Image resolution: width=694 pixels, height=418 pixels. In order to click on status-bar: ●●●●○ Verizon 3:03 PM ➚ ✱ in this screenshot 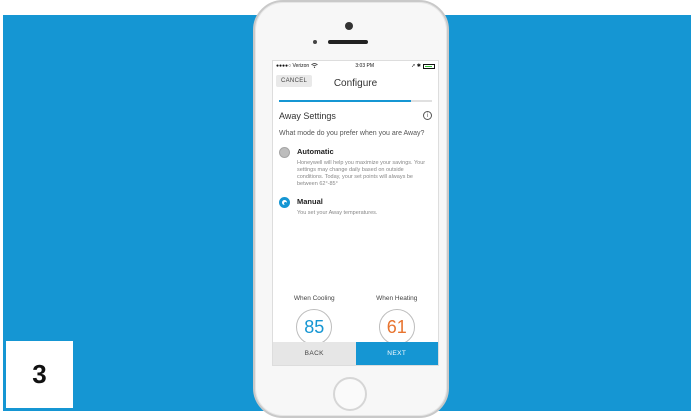, I will do `click(355, 66)`.